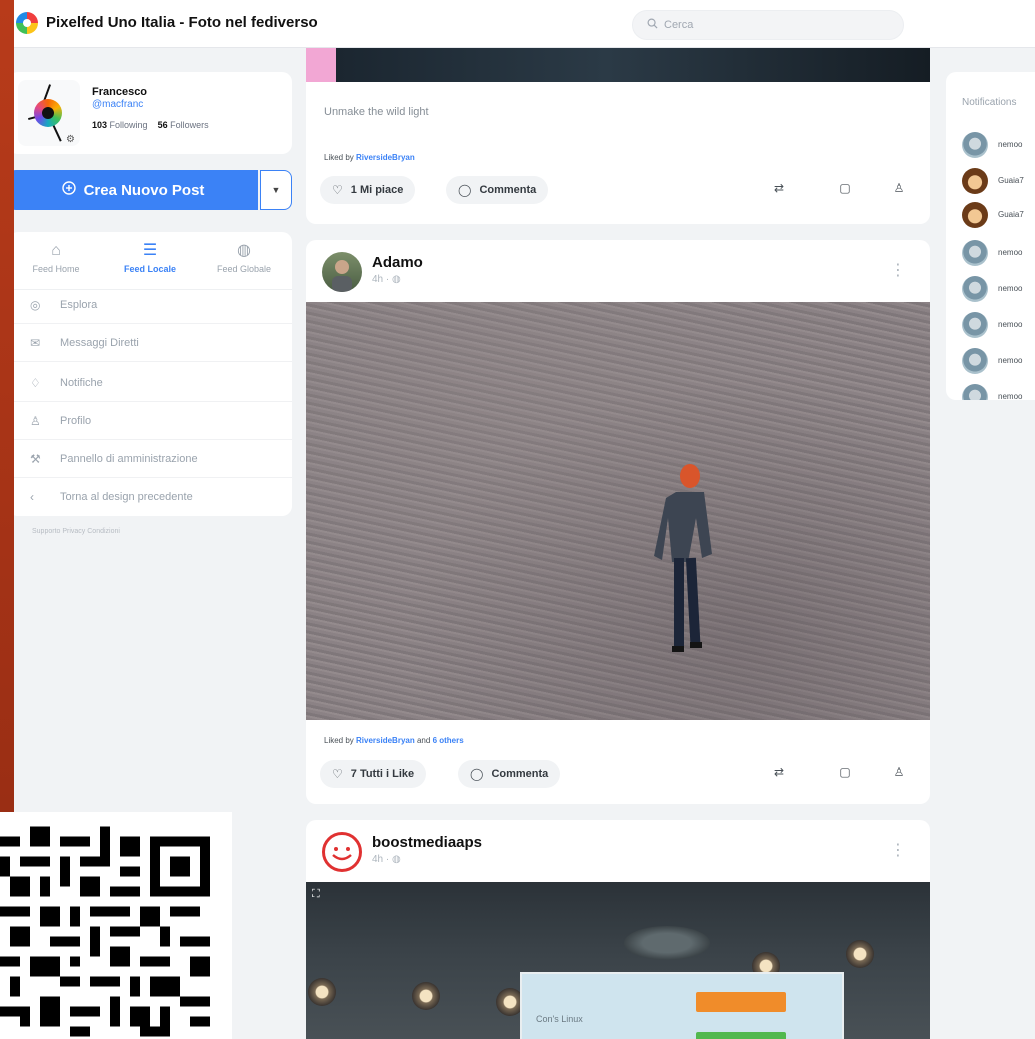 This screenshot has height=1039, width=1035. I want to click on tab-feed-globale: ◍ Feed Globale, so click(244, 257).